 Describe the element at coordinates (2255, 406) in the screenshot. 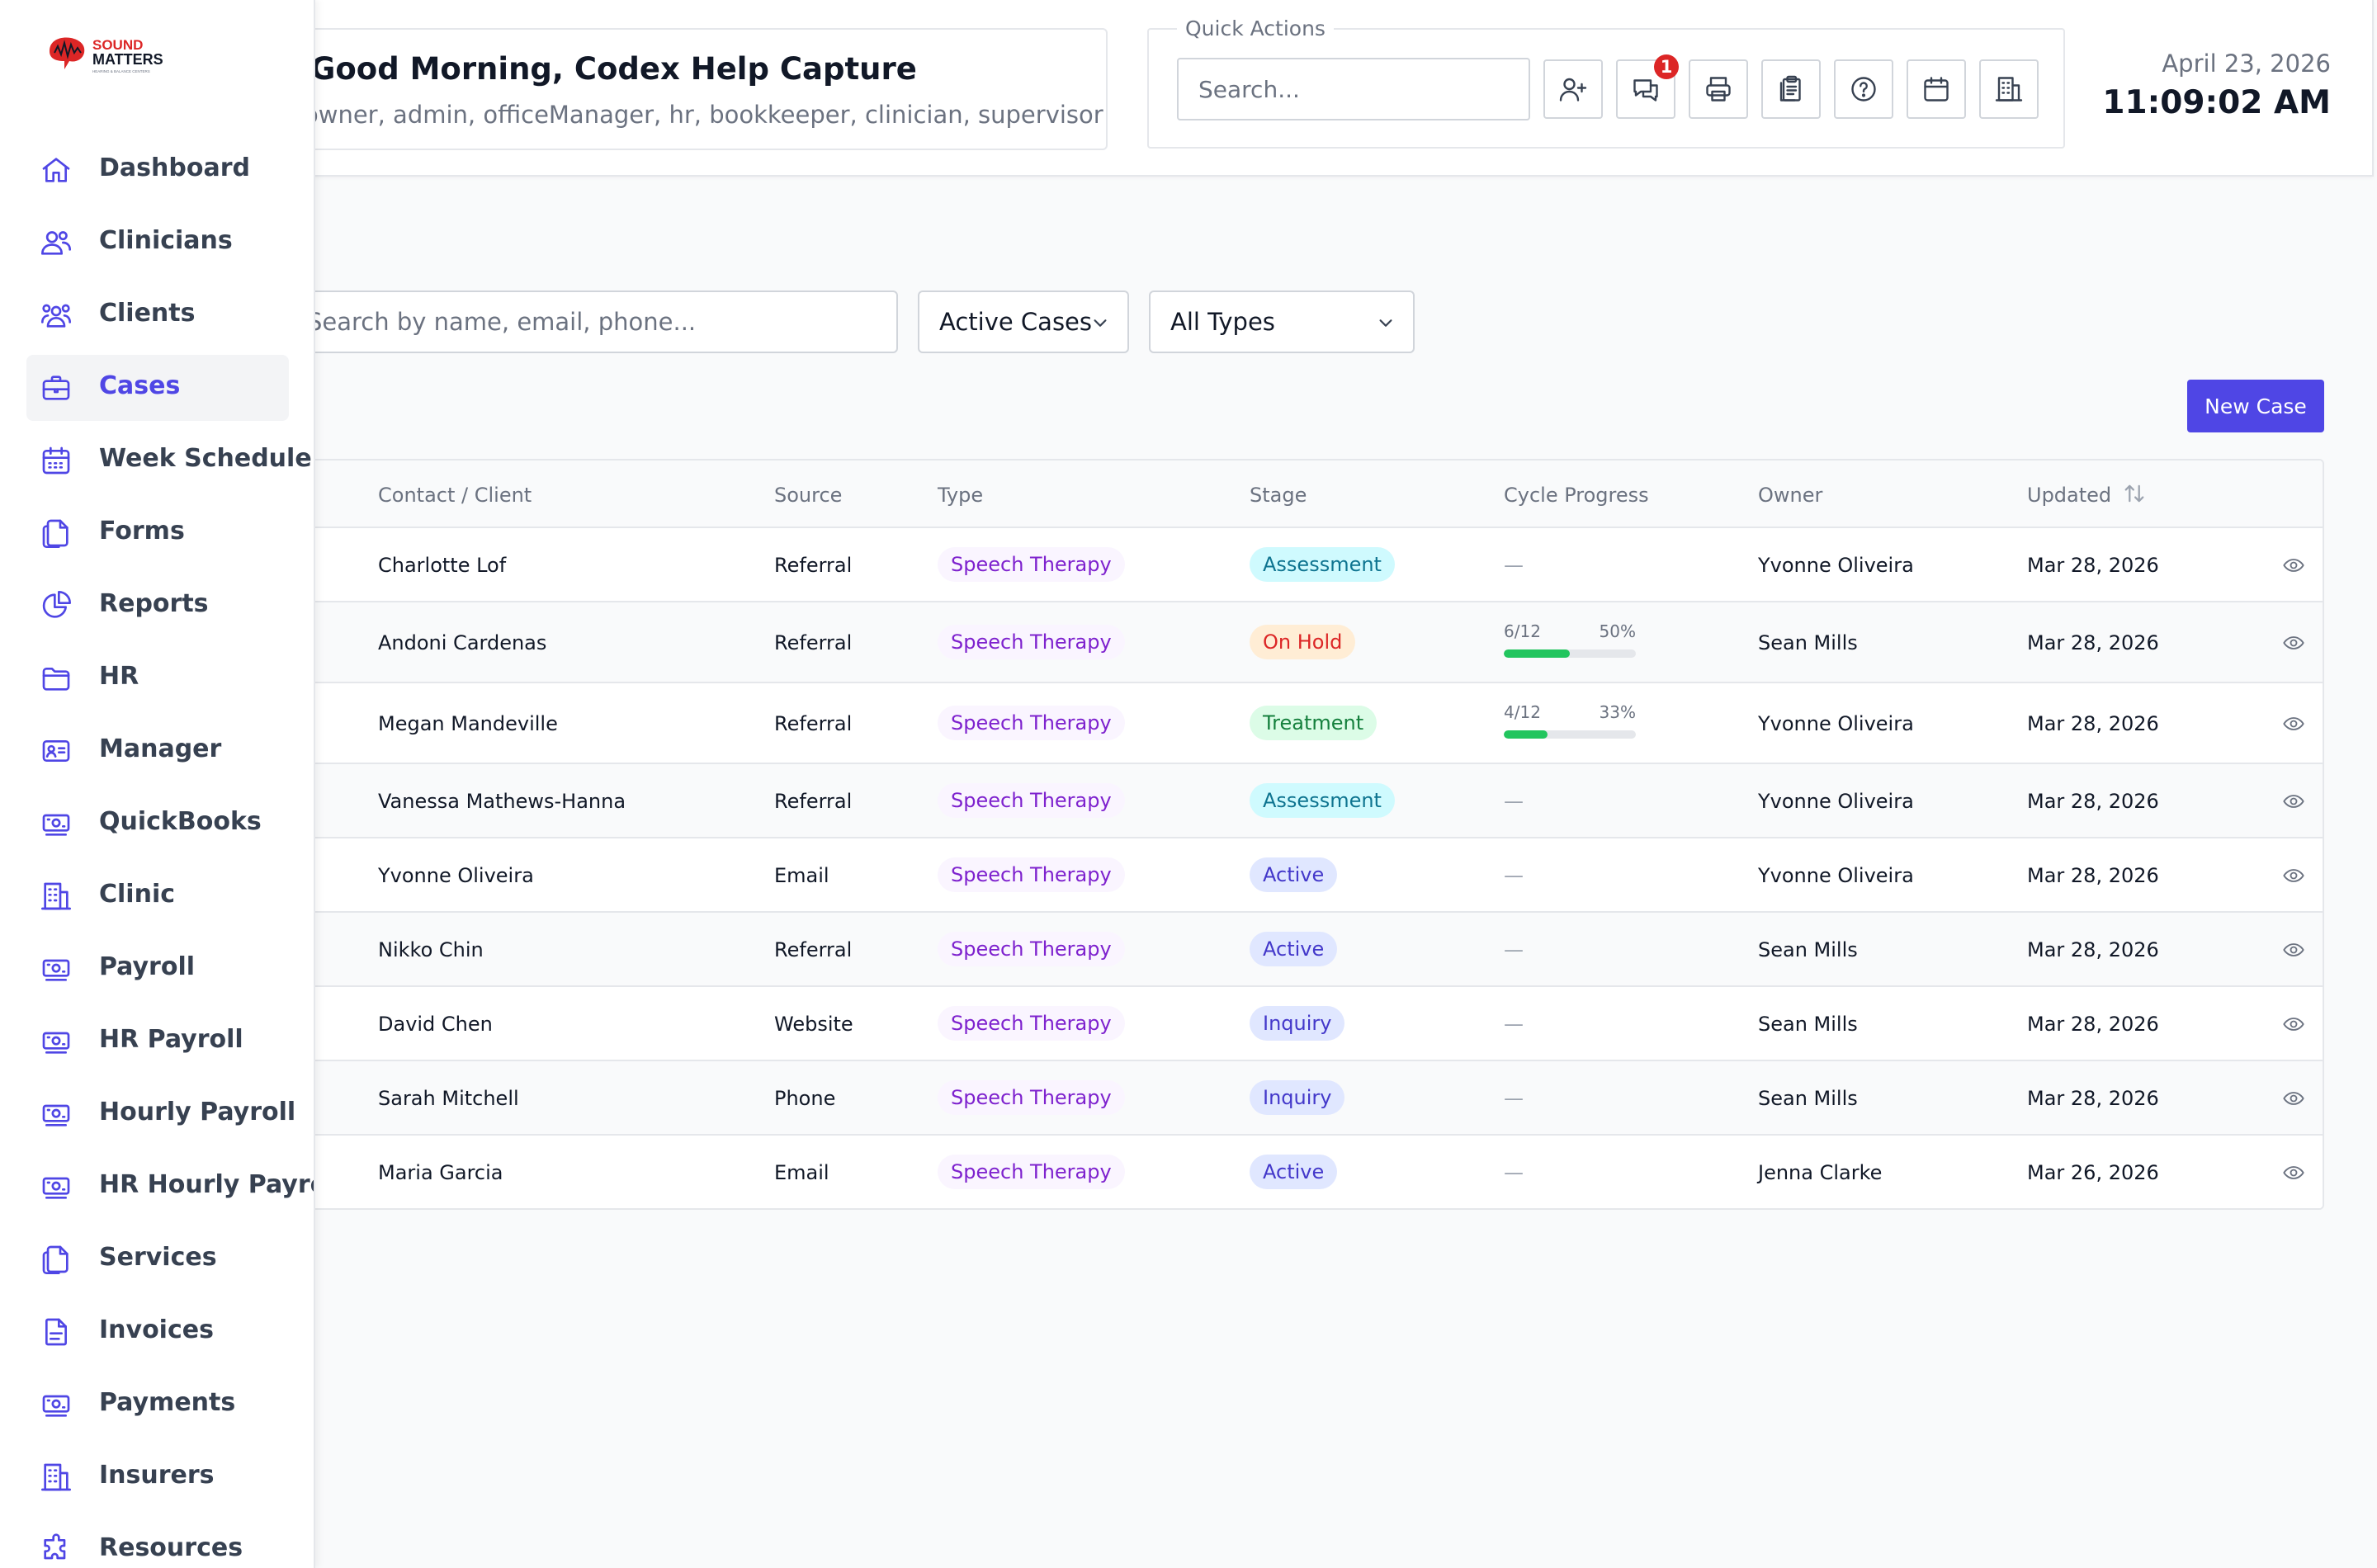

I see `new-case-button: New Case` at that location.